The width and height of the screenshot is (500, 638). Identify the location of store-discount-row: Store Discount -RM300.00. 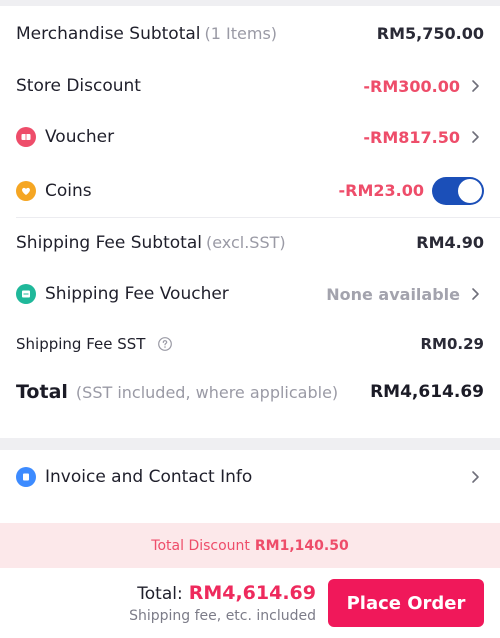
(250, 86).